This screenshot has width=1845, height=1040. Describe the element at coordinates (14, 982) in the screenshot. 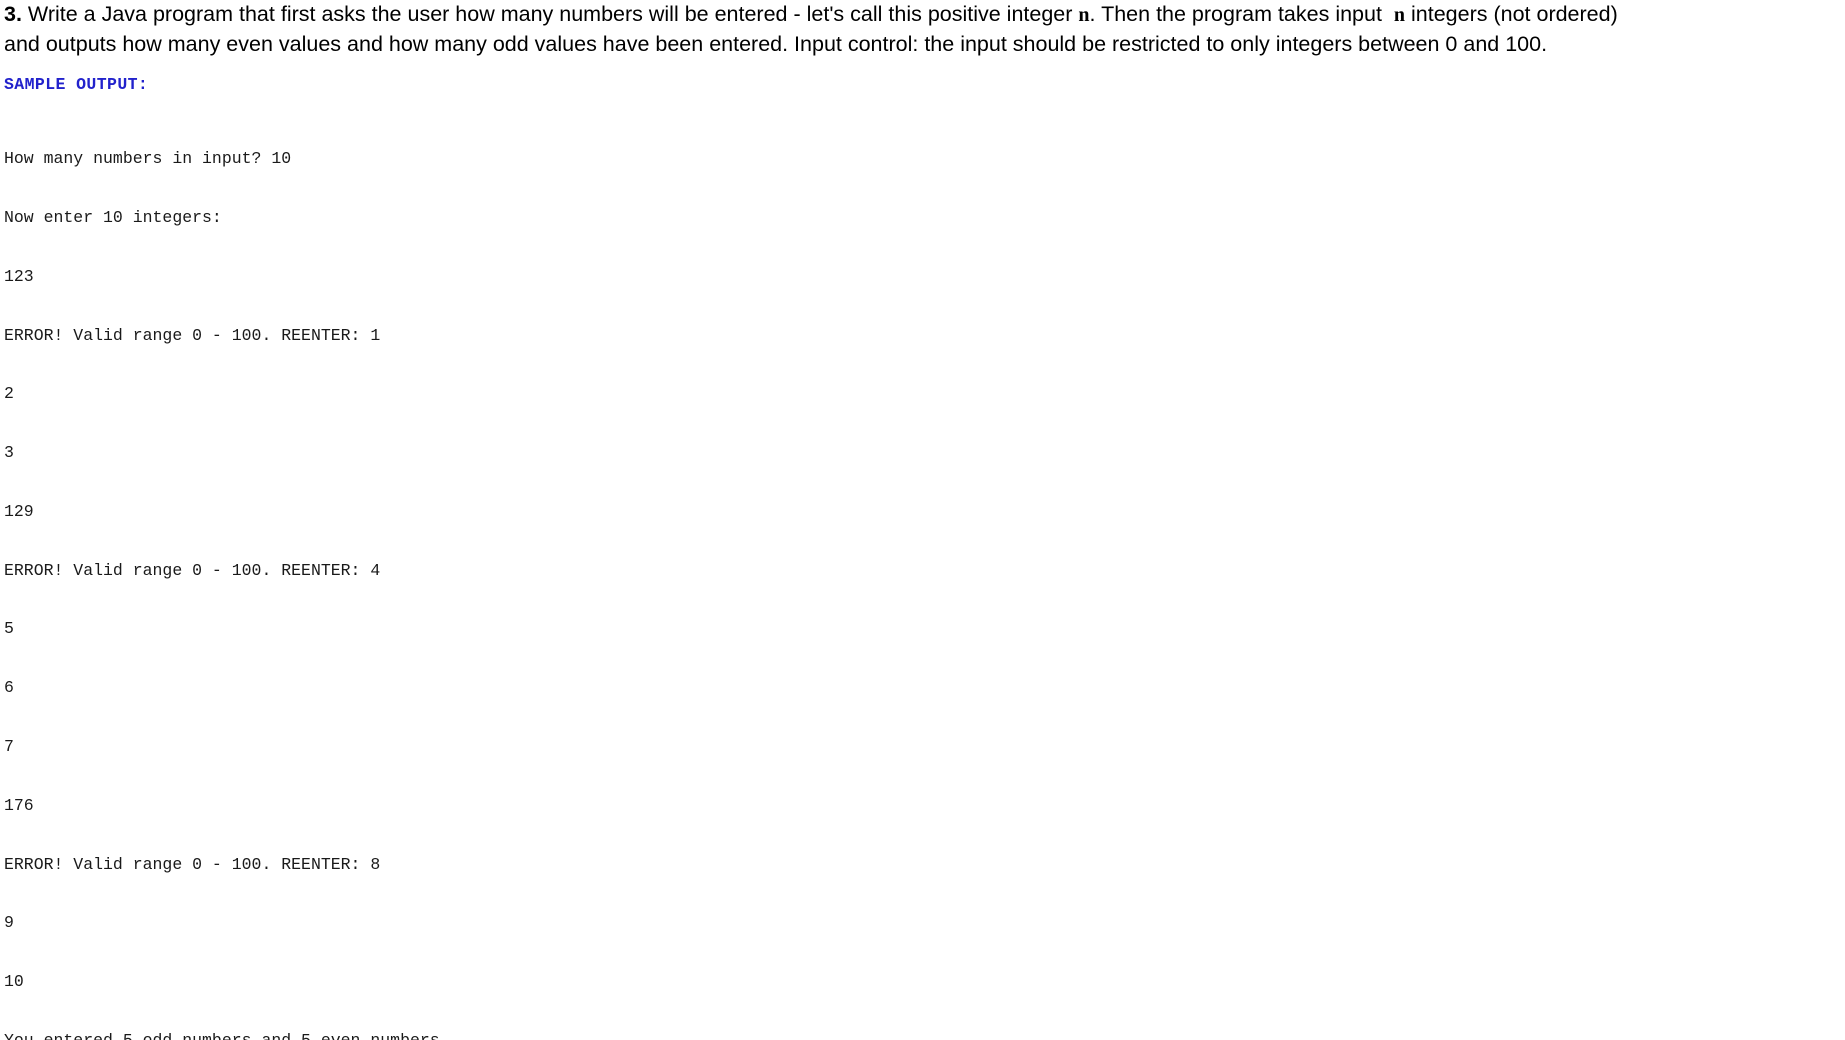

I see `transcript-line: 10` at that location.